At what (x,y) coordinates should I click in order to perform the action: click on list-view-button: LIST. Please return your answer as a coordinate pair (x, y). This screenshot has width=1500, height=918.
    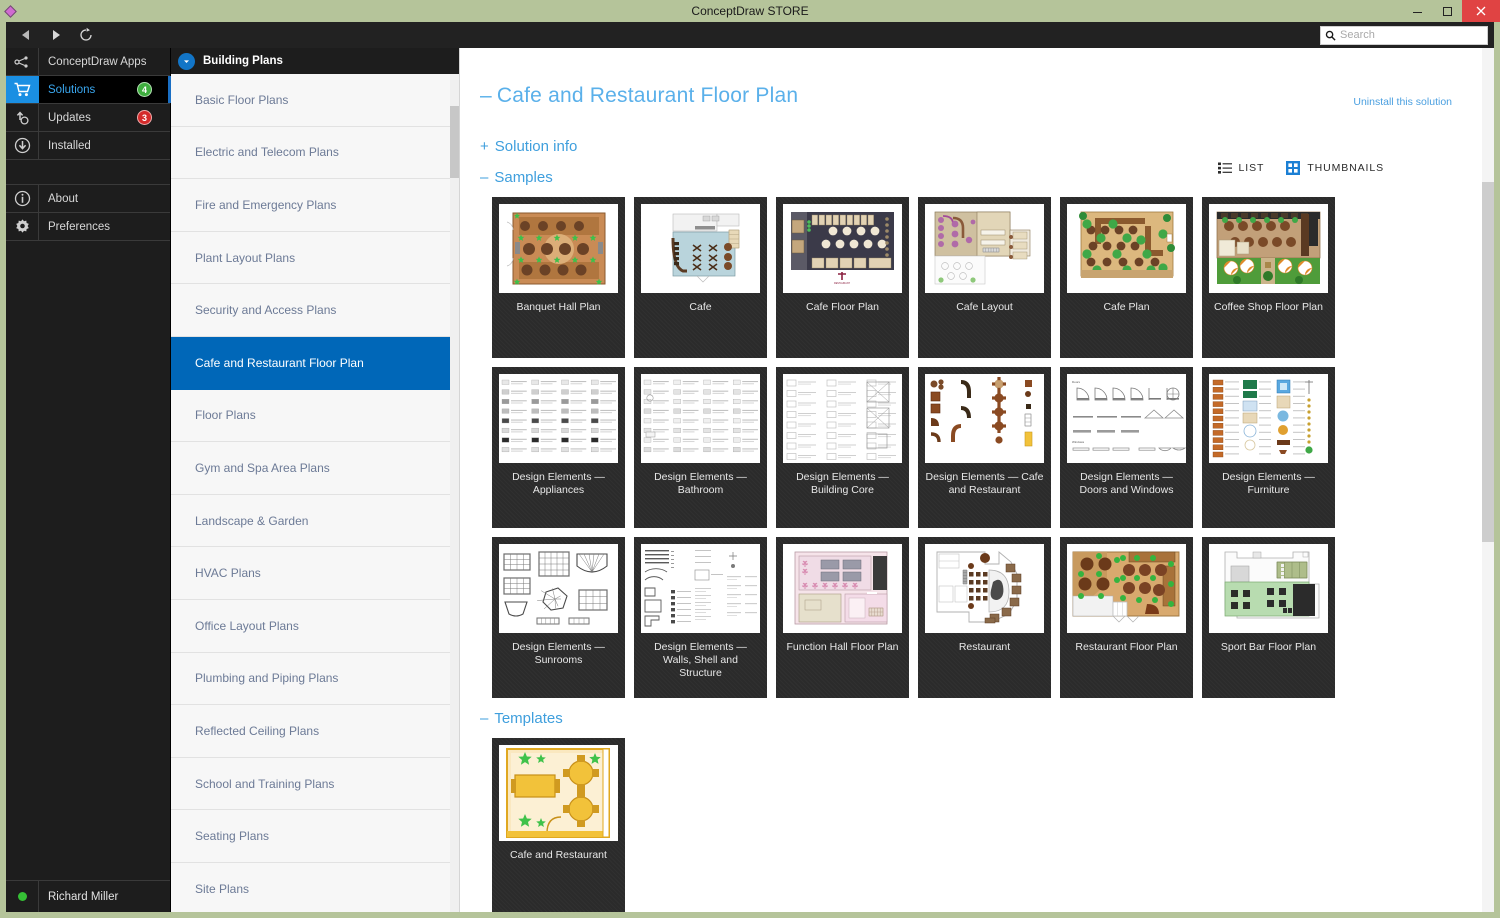
    Looking at the image, I should click on (1241, 168).